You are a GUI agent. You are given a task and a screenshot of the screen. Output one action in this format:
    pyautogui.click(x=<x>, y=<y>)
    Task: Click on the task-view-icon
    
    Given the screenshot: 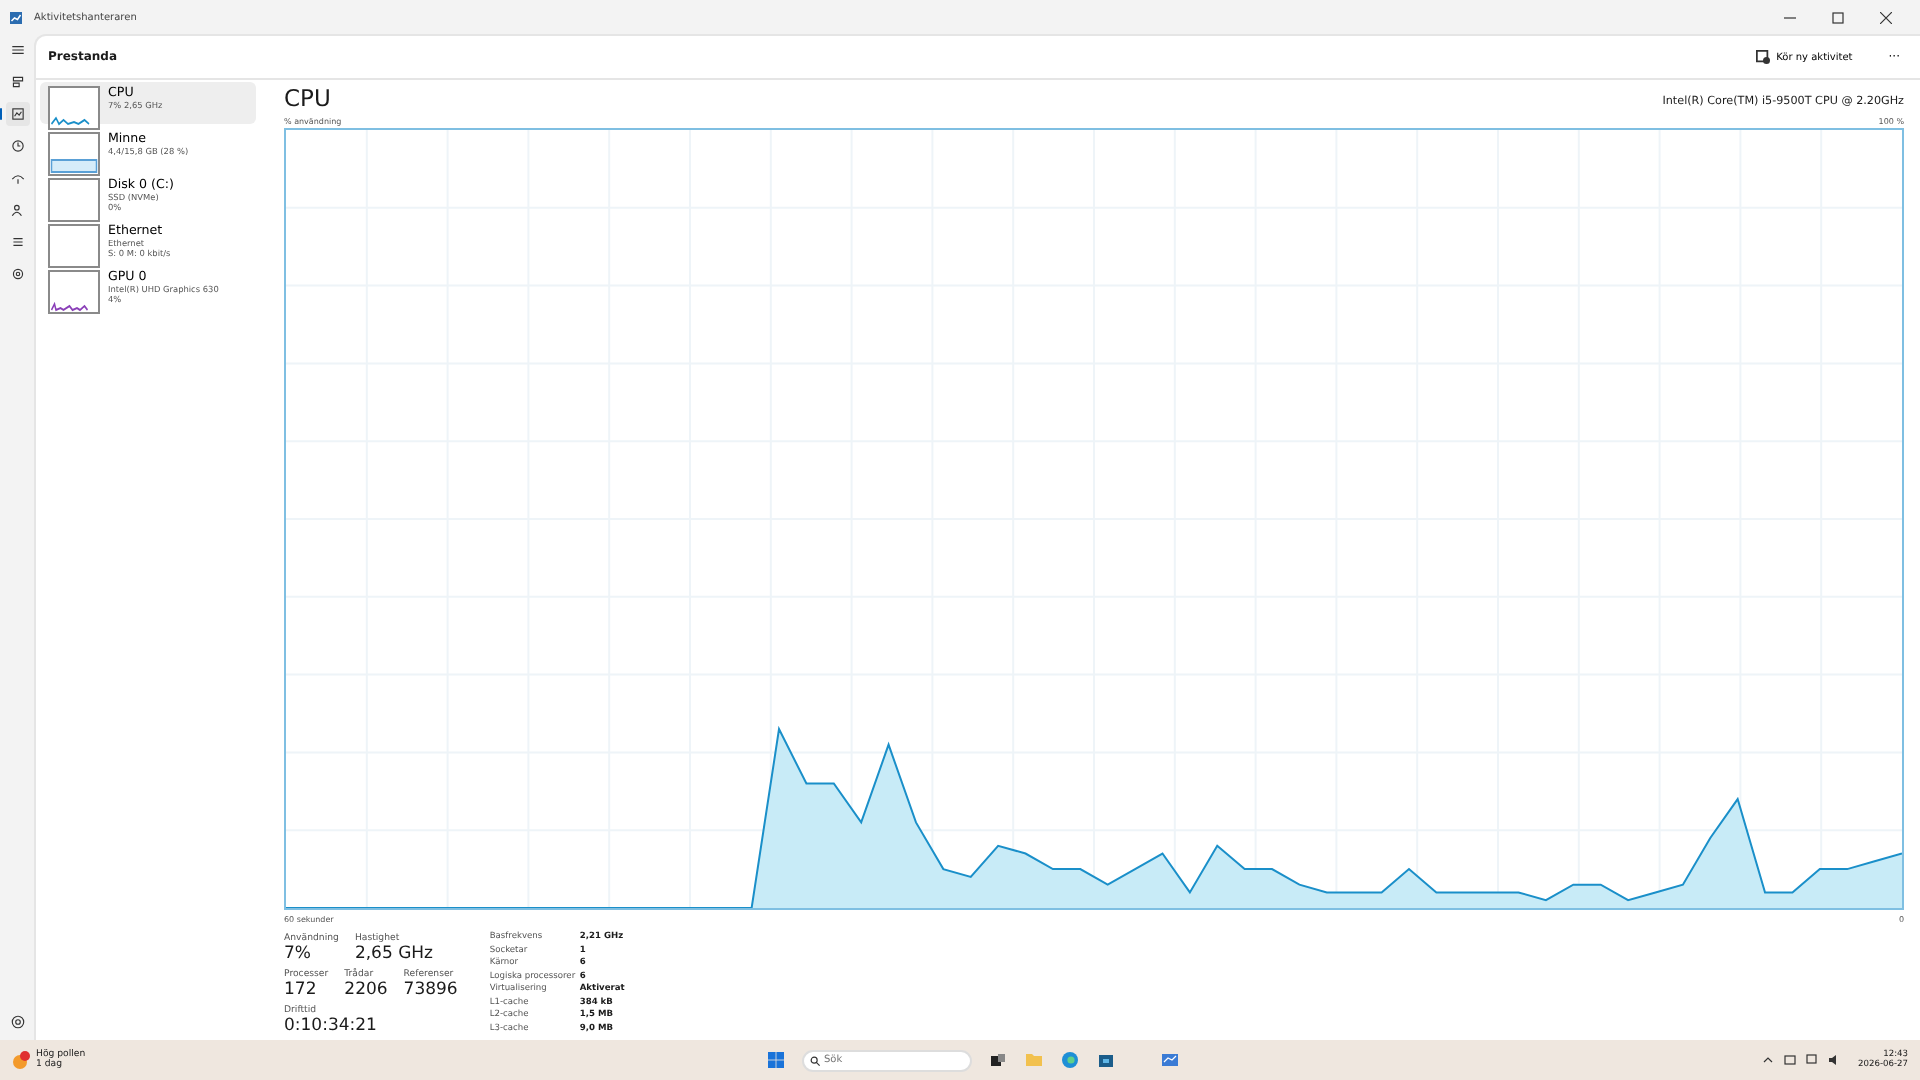 What is the action you would take?
    pyautogui.click(x=998, y=1060)
    